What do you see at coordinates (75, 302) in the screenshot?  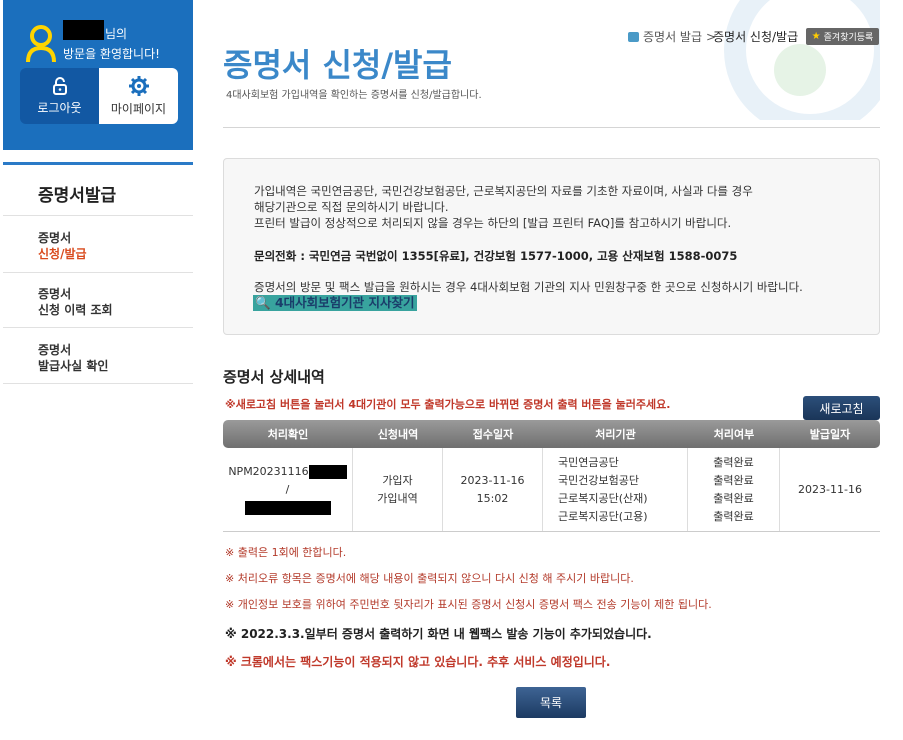 I see `nav-item-history: 증명서 신청 이력 조회` at bounding box center [75, 302].